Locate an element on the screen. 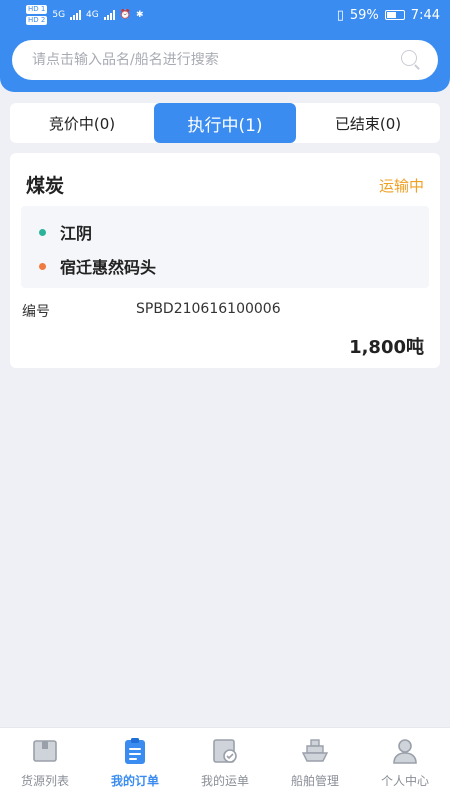 This screenshot has height=800, width=450. nav-label-my-orders: 我的订单 is located at coordinates (134, 781).